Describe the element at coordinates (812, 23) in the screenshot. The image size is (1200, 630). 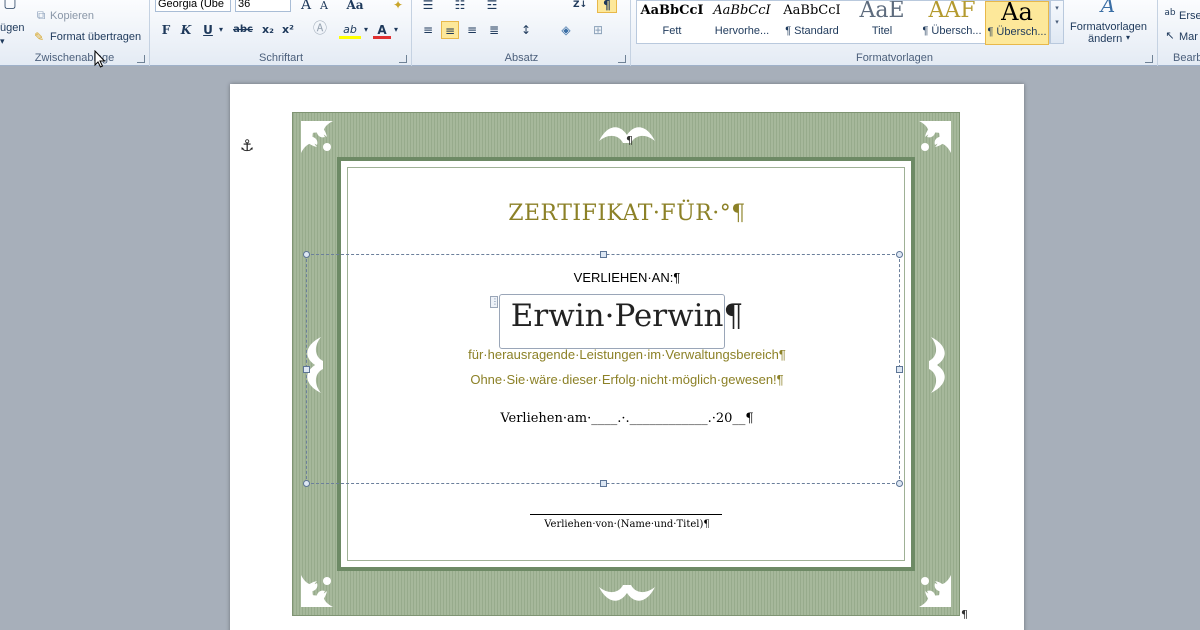
I see `style-tile-standard: AaBbCcI ¶ Standard` at that location.